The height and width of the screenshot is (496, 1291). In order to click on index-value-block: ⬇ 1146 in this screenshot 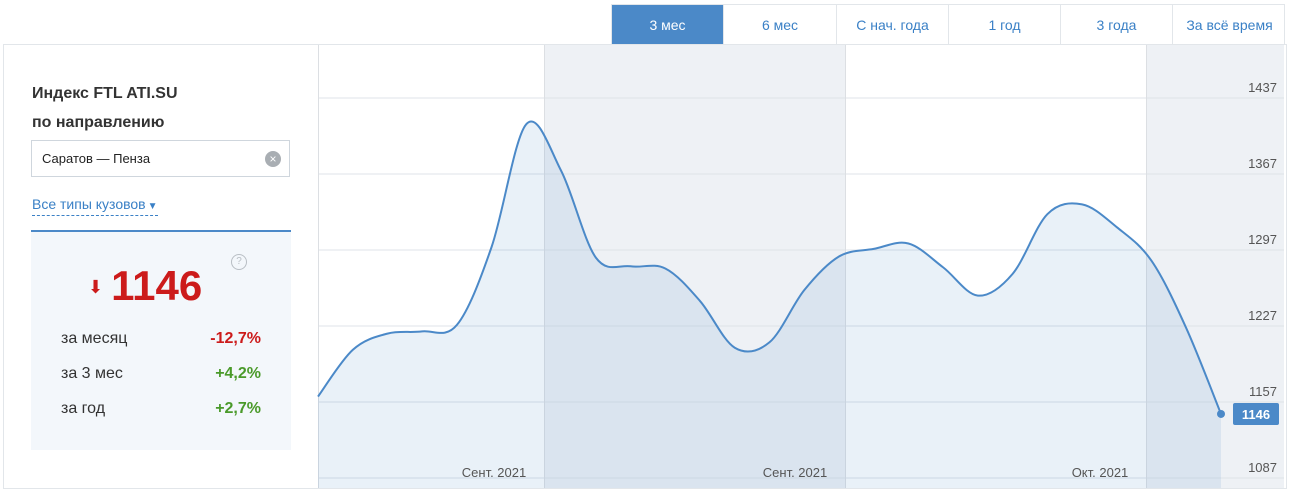, I will do `click(145, 286)`.